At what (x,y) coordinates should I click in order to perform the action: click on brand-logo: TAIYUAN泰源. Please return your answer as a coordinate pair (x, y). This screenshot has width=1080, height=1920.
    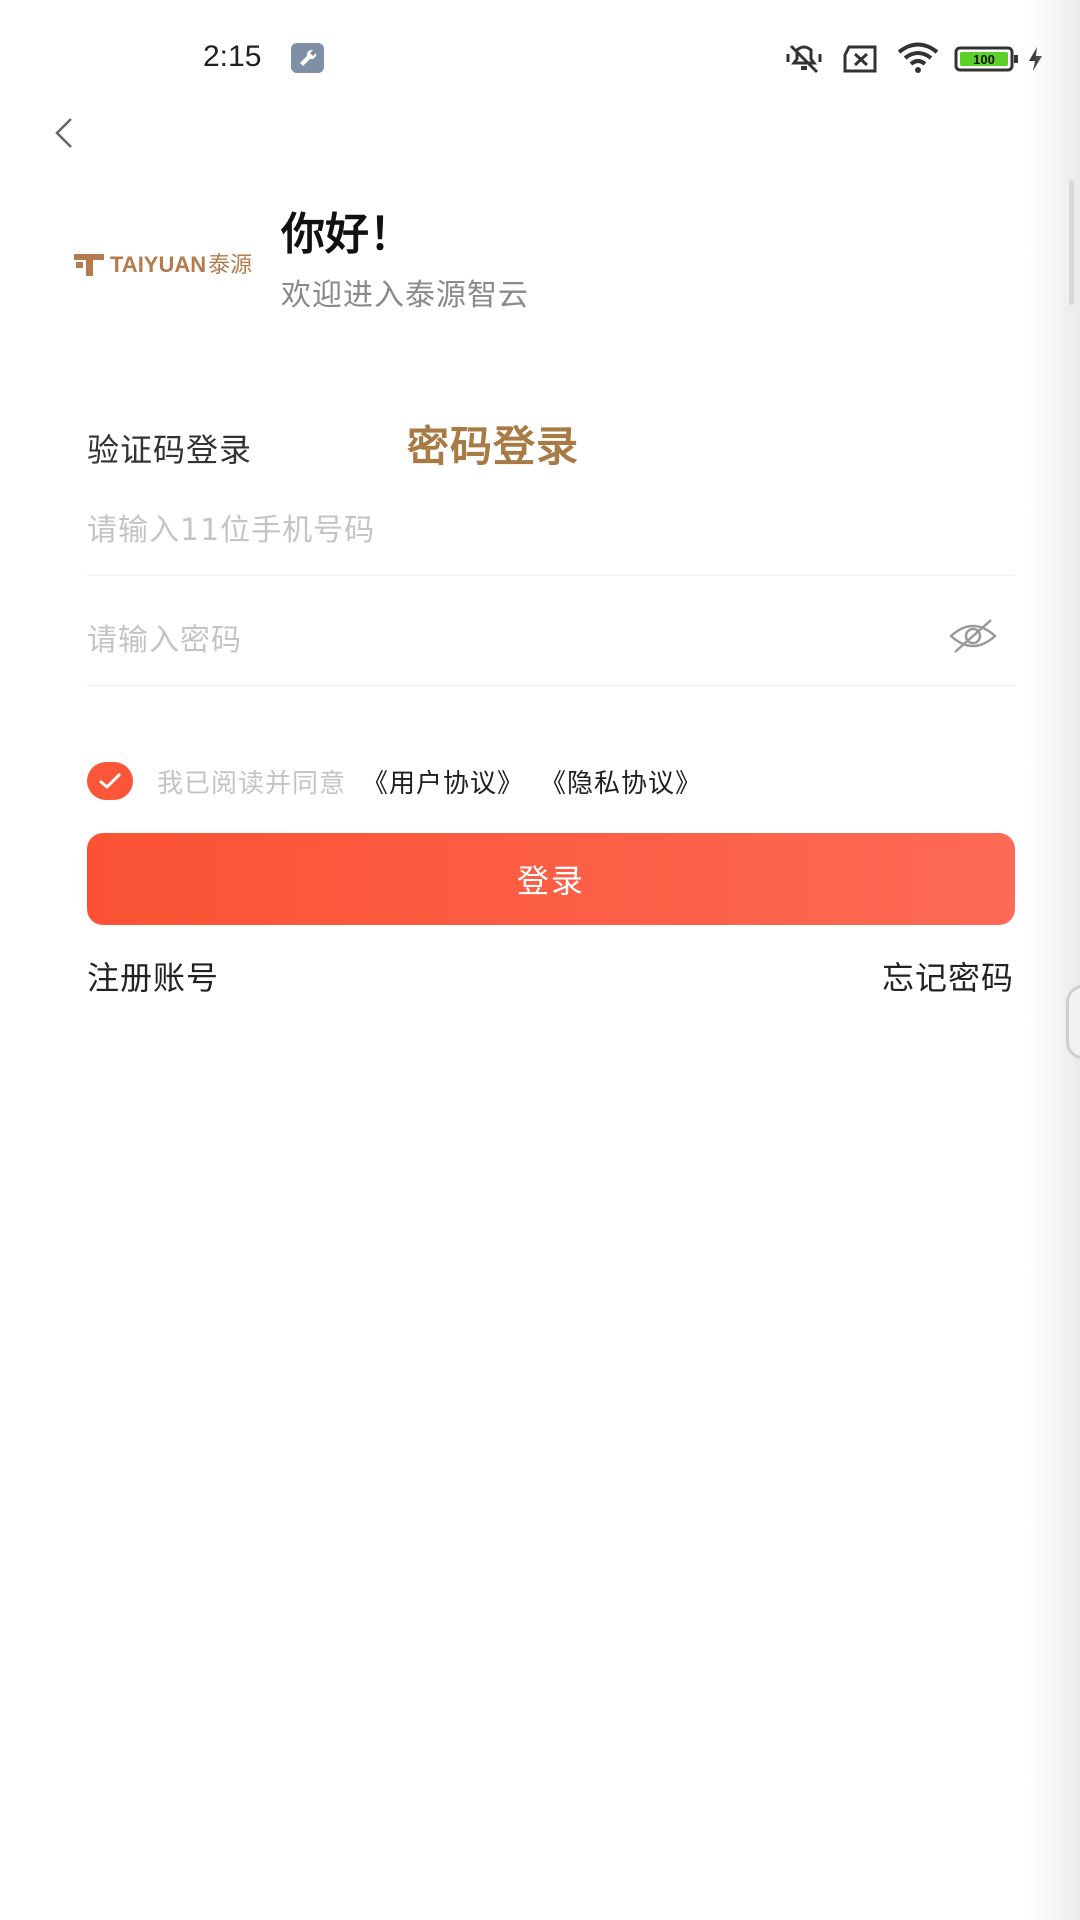
    Looking at the image, I should click on (164, 265).